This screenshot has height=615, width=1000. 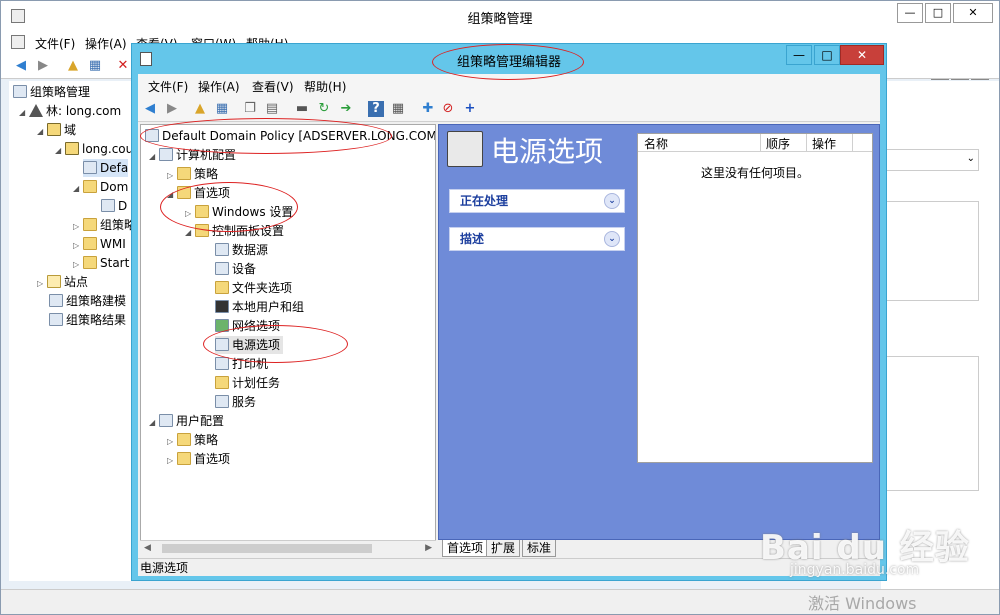 What do you see at coordinates (346, 109) in the screenshot?
I see `export-icon: ➔` at bounding box center [346, 109].